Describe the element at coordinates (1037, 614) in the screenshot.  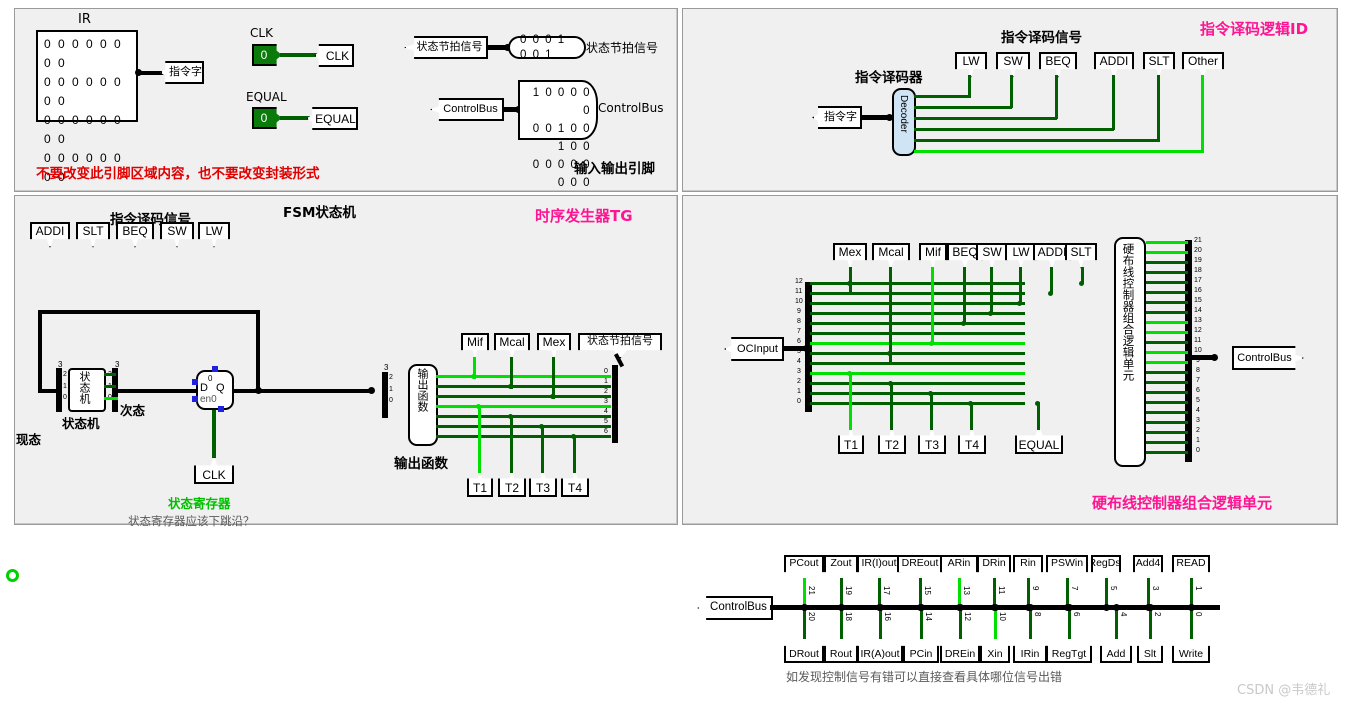
I see `bitnum-8: 8` at that location.